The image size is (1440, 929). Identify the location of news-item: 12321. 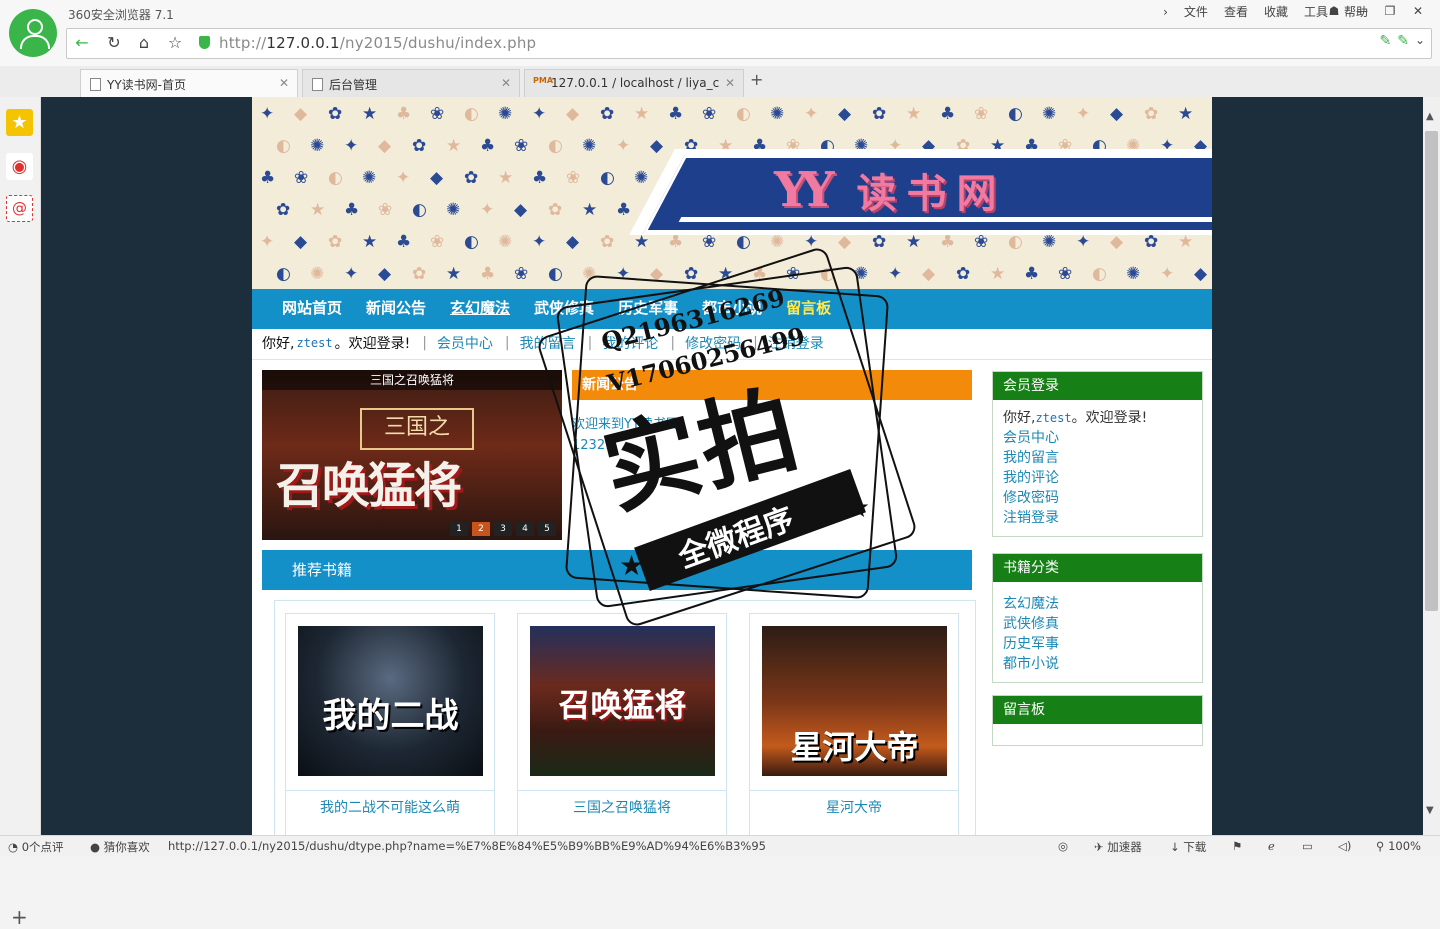
(625, 445).